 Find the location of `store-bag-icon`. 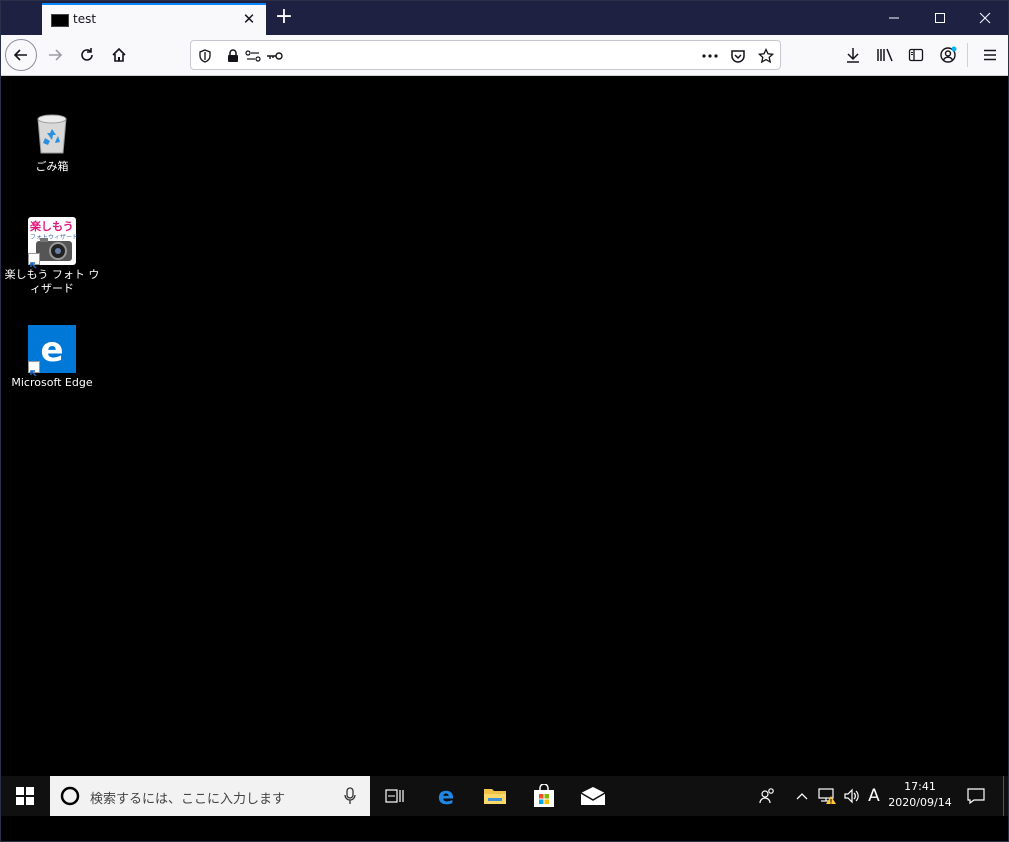

store-bag-icon is located at coordinates (544, 795).